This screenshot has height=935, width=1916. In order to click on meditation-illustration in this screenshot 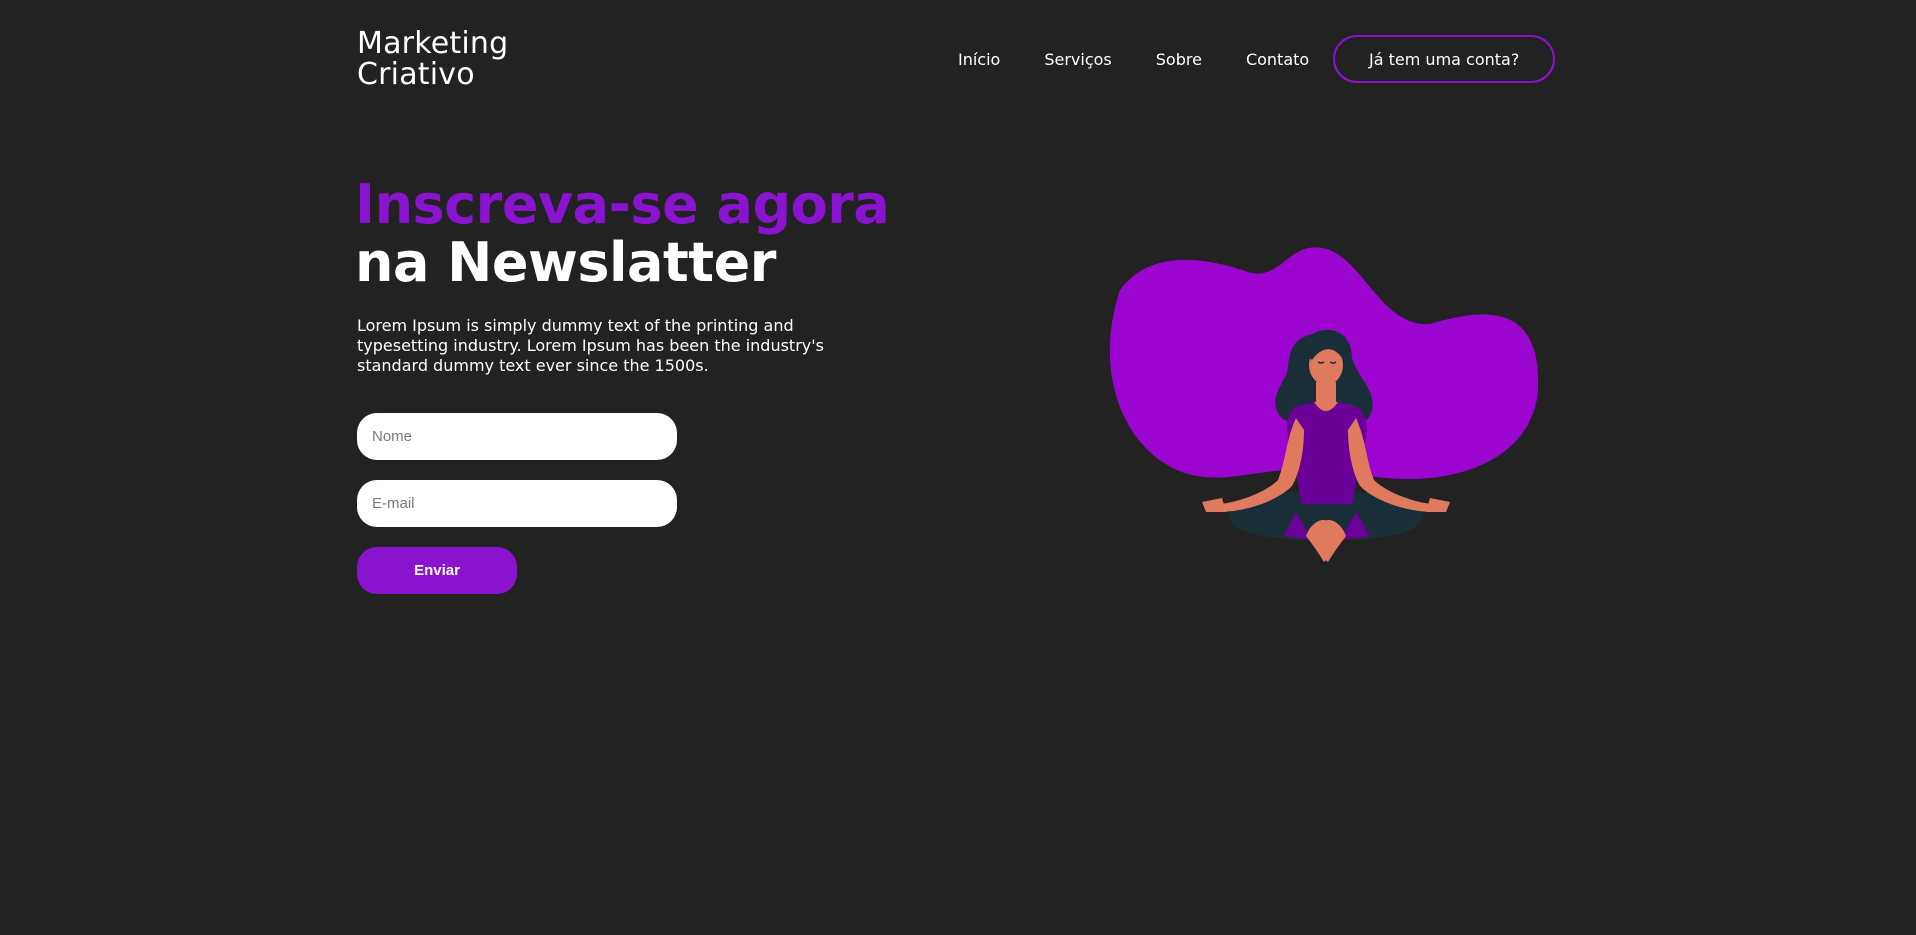, I will do `click(1325, 410)`.